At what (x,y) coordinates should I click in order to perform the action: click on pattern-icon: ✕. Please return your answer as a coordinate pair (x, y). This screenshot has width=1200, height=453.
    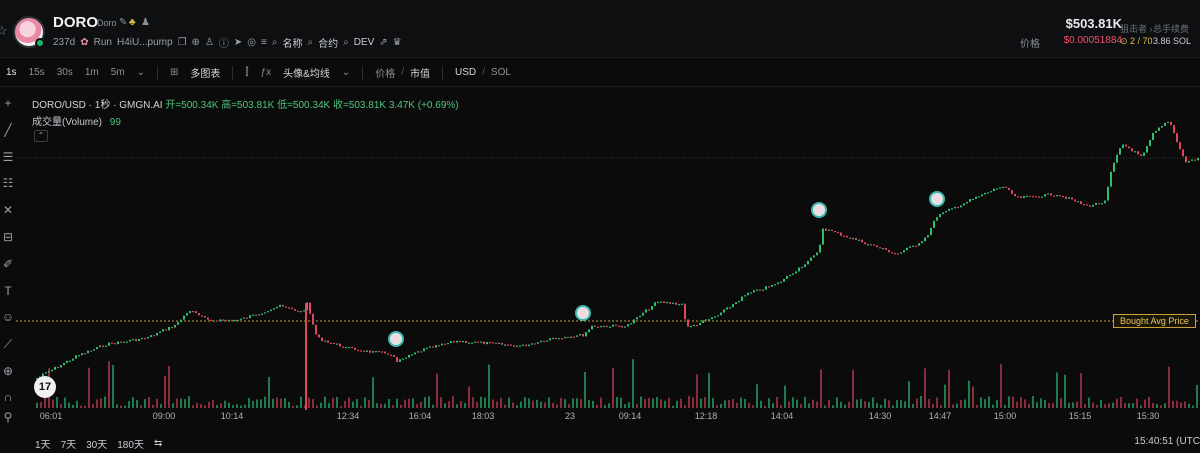
    Looking at the image, I should click on (8, 210).